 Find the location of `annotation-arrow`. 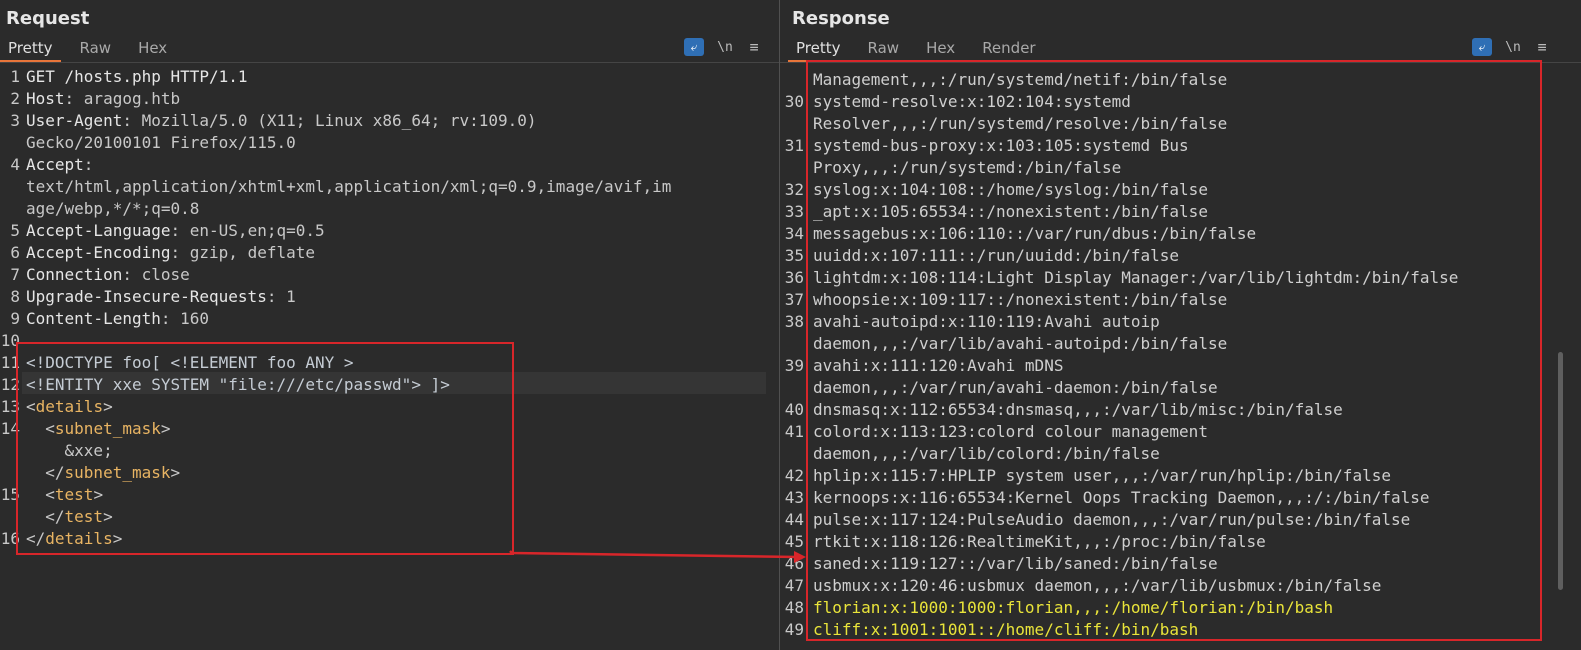

annotation-arrow is located at coordinates (657, 556).